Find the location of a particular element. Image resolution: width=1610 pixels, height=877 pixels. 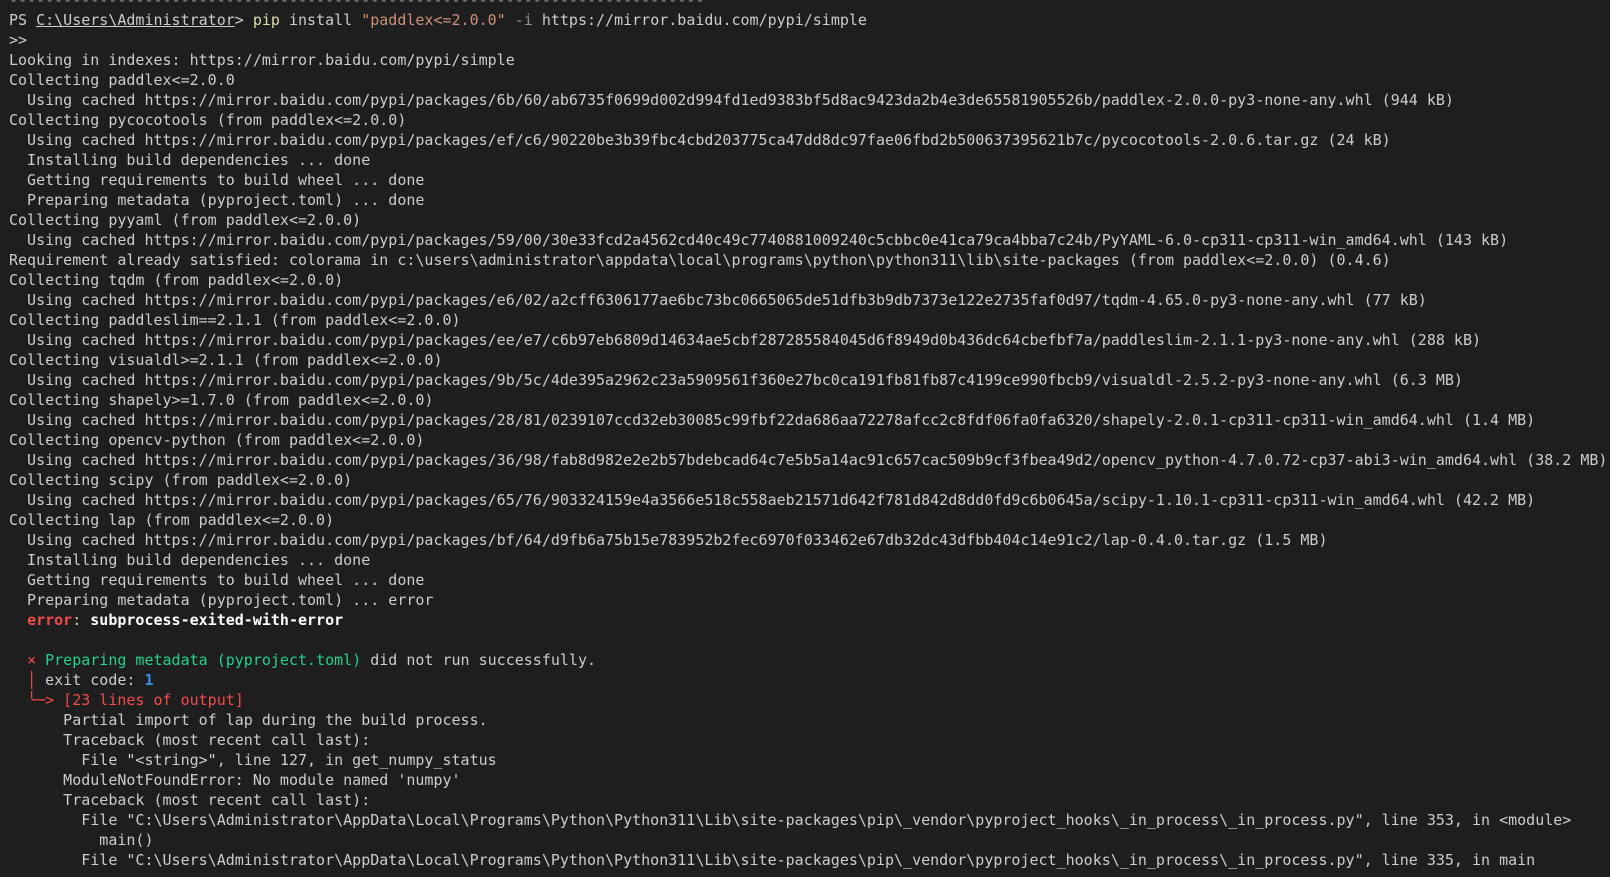

terminal-text: [23 lines of output] is located at coordinates (149, 700).